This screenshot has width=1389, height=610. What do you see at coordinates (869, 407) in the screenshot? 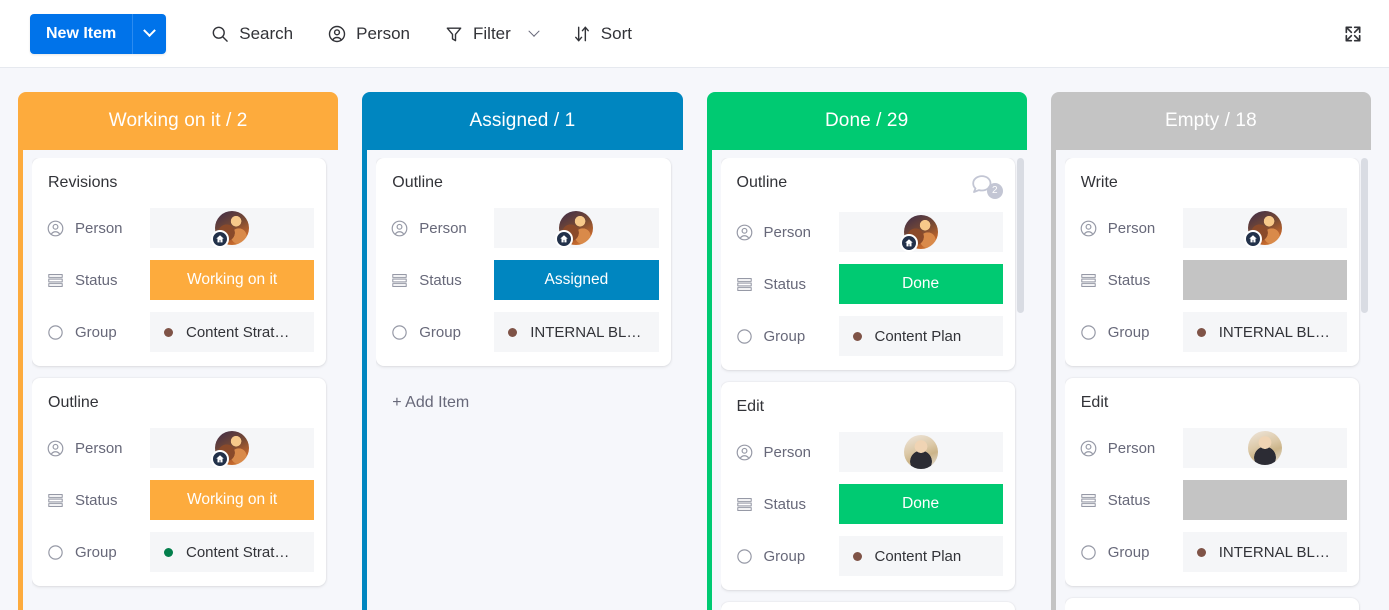
I see `card-title-row: Edit` at bounding box center [869, 407].